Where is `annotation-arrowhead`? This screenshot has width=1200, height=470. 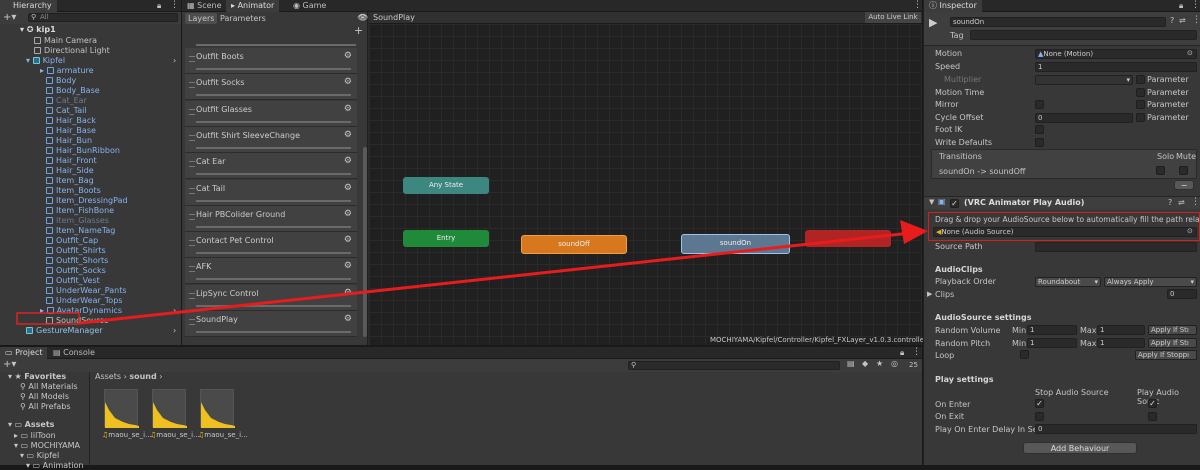
annotation-arrowhead is located at coordinates (914, 232).